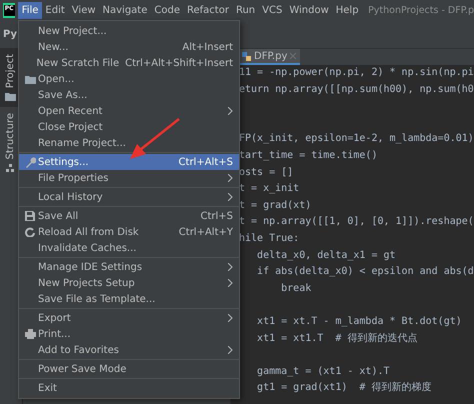 Image resolution: width=474 pixels, height=404 pixels. What do you see at coordinates (356, 89) in the screenshot?
I see `code-line: eturn np.array([[np.sum(h00), np.sum(h0` at bounding box center [356, 89].